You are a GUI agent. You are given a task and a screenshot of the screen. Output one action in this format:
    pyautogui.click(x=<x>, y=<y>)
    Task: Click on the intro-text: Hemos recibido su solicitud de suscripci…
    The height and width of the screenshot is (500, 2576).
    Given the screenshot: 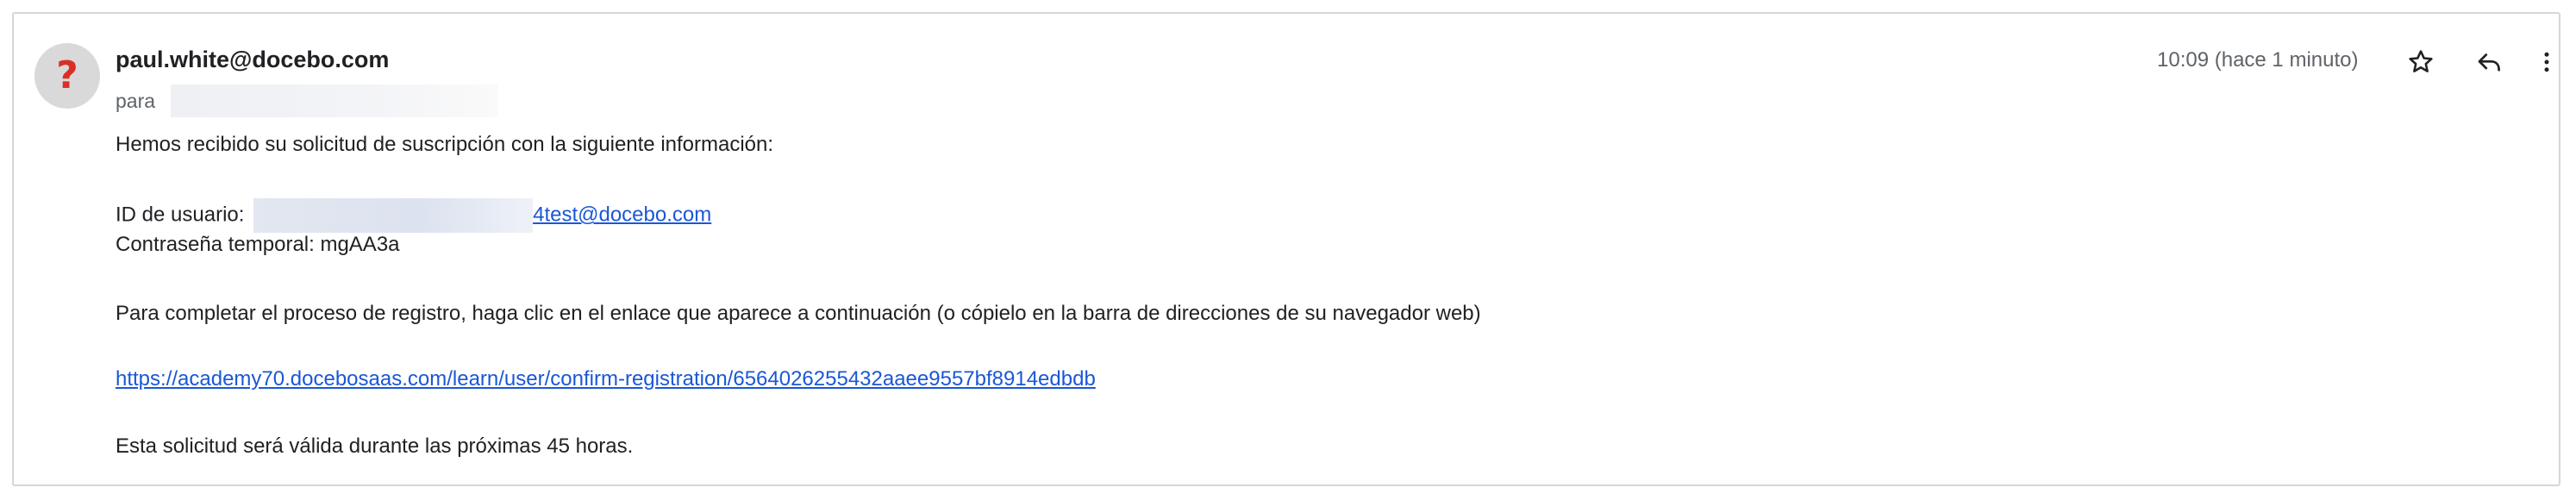 What is the action you would take?
    pyautogui.click(x=445, y=144)
    